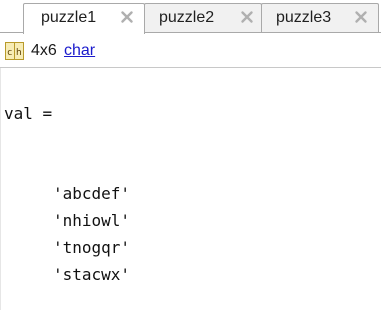 The width and height of the screenshot is (381, 310). I want to click on class-link: char, so click(79, 51).